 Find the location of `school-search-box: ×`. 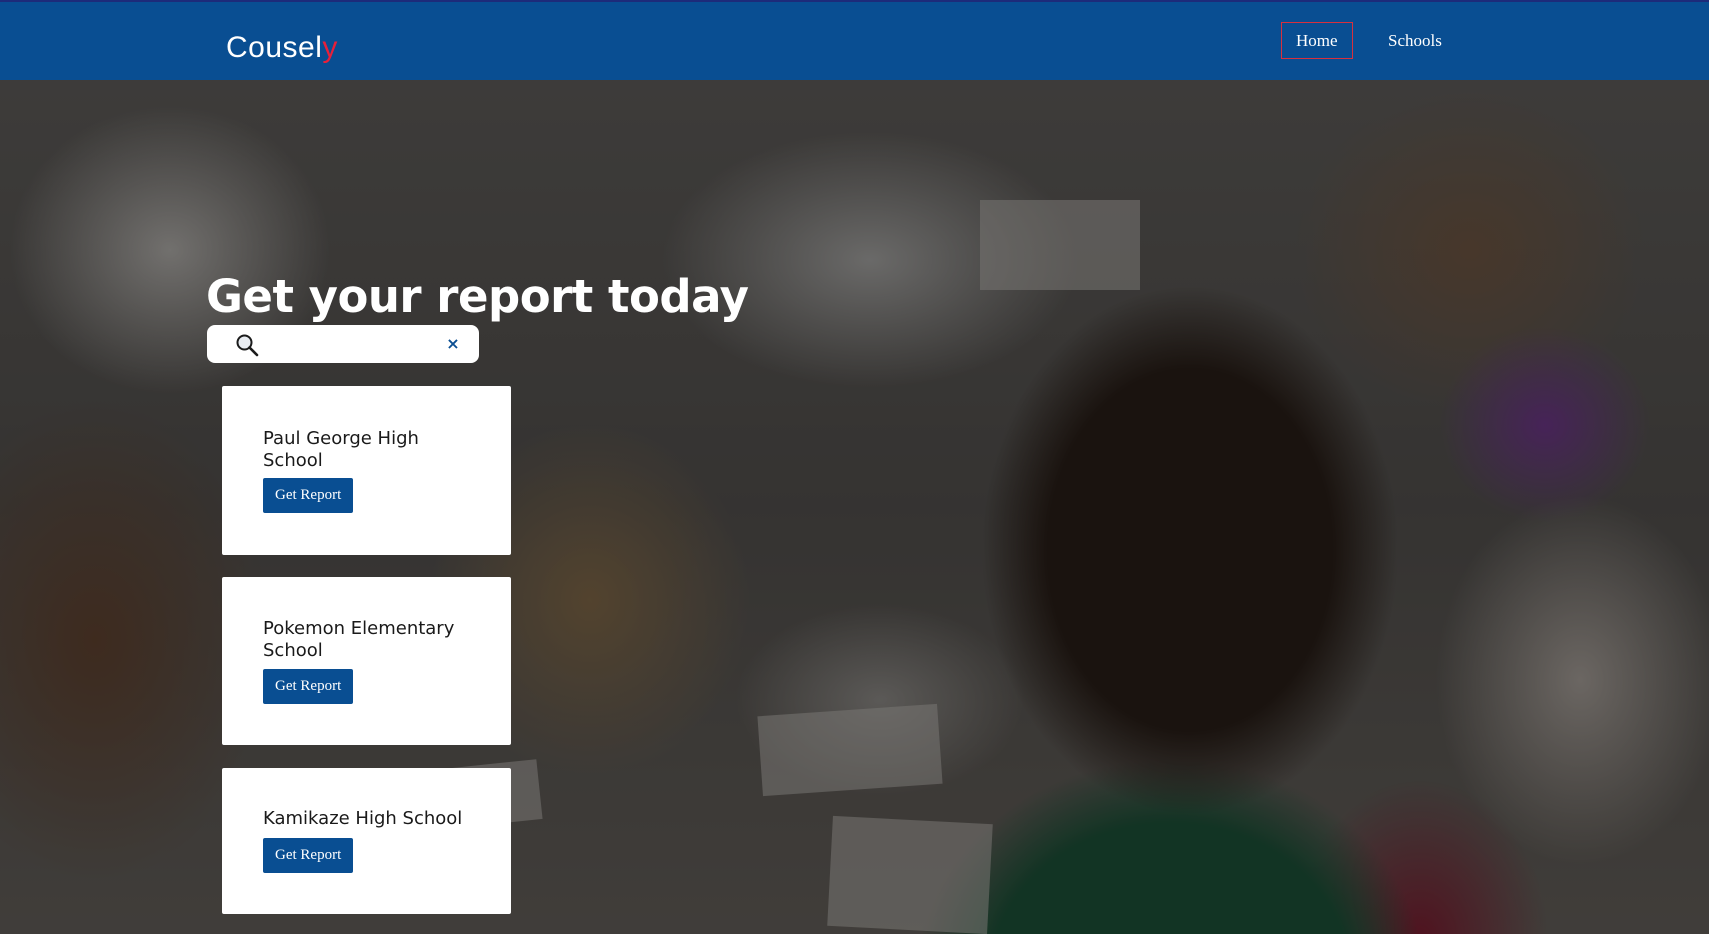

school-search-box: × is located at coordinates (343, 344).